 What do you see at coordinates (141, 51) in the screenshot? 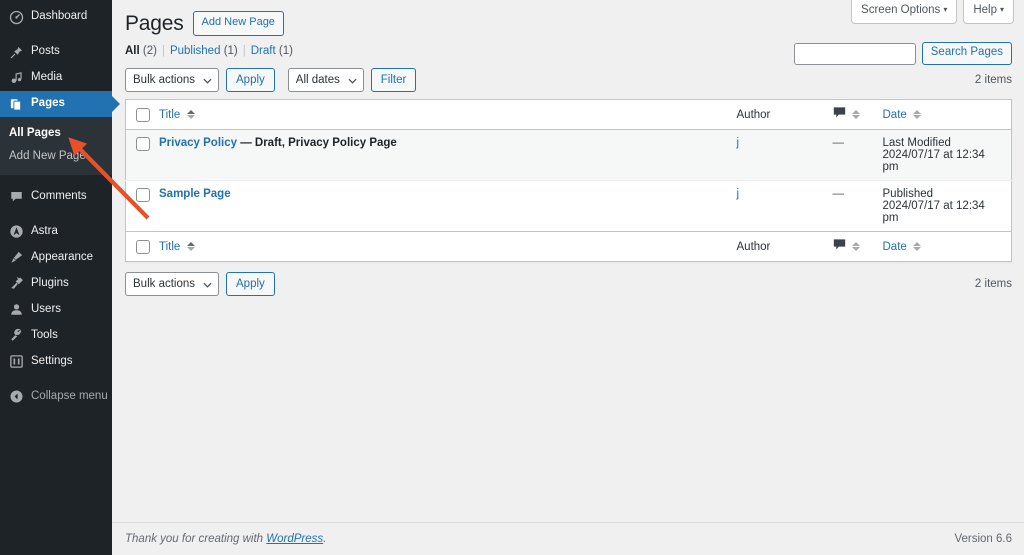
I see `filter-all: All (2)` at bounding box center [141, 51].